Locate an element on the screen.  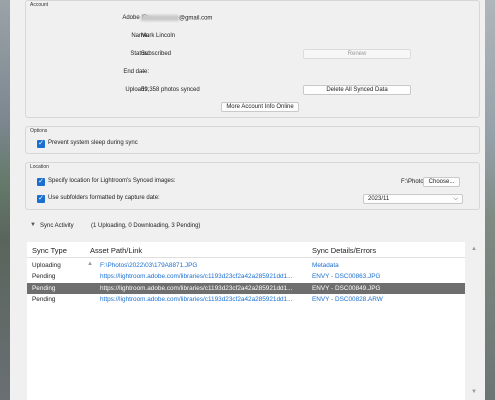
prevent-sleep-checkbox: ✓ is located at coordinates (41, 144).